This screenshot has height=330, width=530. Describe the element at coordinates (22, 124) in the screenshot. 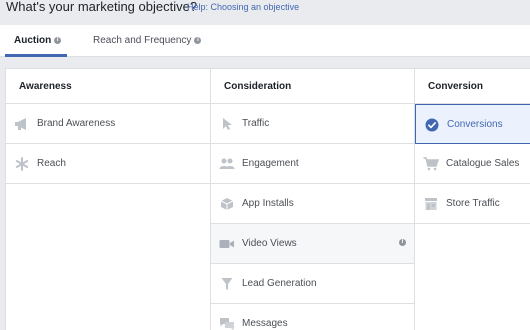

I see `megaphone-icon` at that location.